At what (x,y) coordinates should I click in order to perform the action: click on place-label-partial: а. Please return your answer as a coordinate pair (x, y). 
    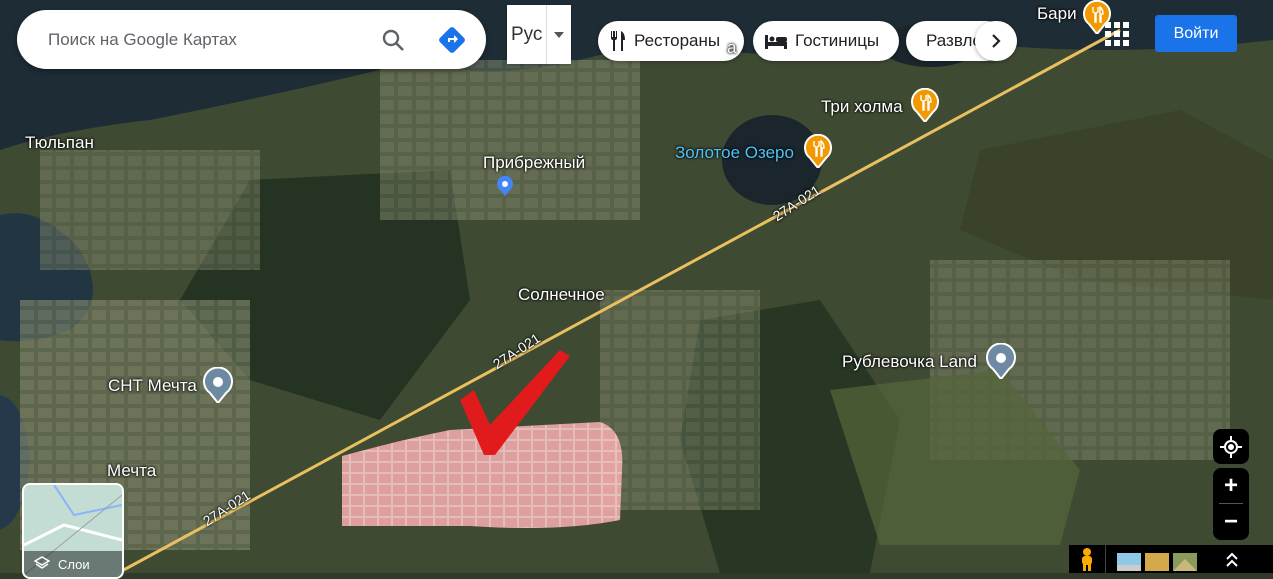
    Looking at the image, I should click on (732, 47).